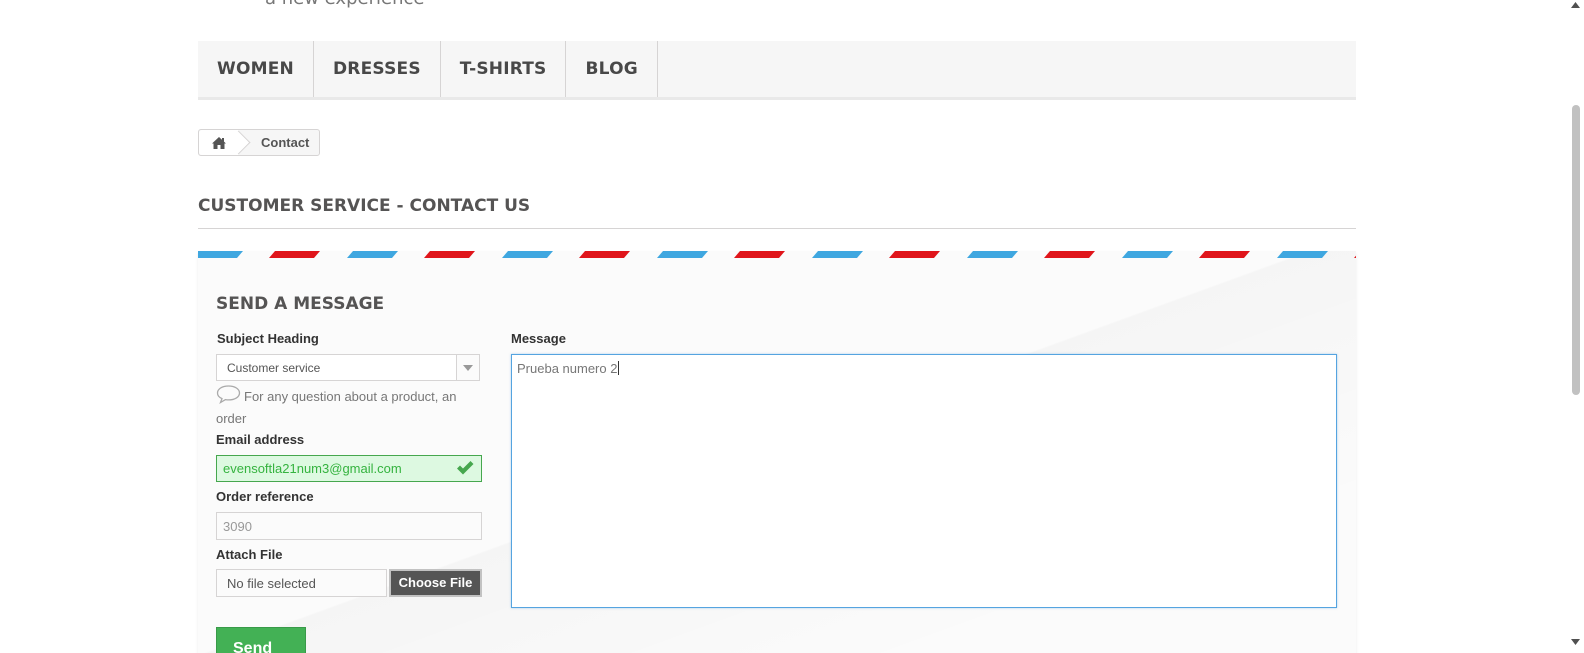  What do you see at coordinates (301, 583) in the screenshot?
I see `file-name-display: No file selected` at bounding box center [301, 583].